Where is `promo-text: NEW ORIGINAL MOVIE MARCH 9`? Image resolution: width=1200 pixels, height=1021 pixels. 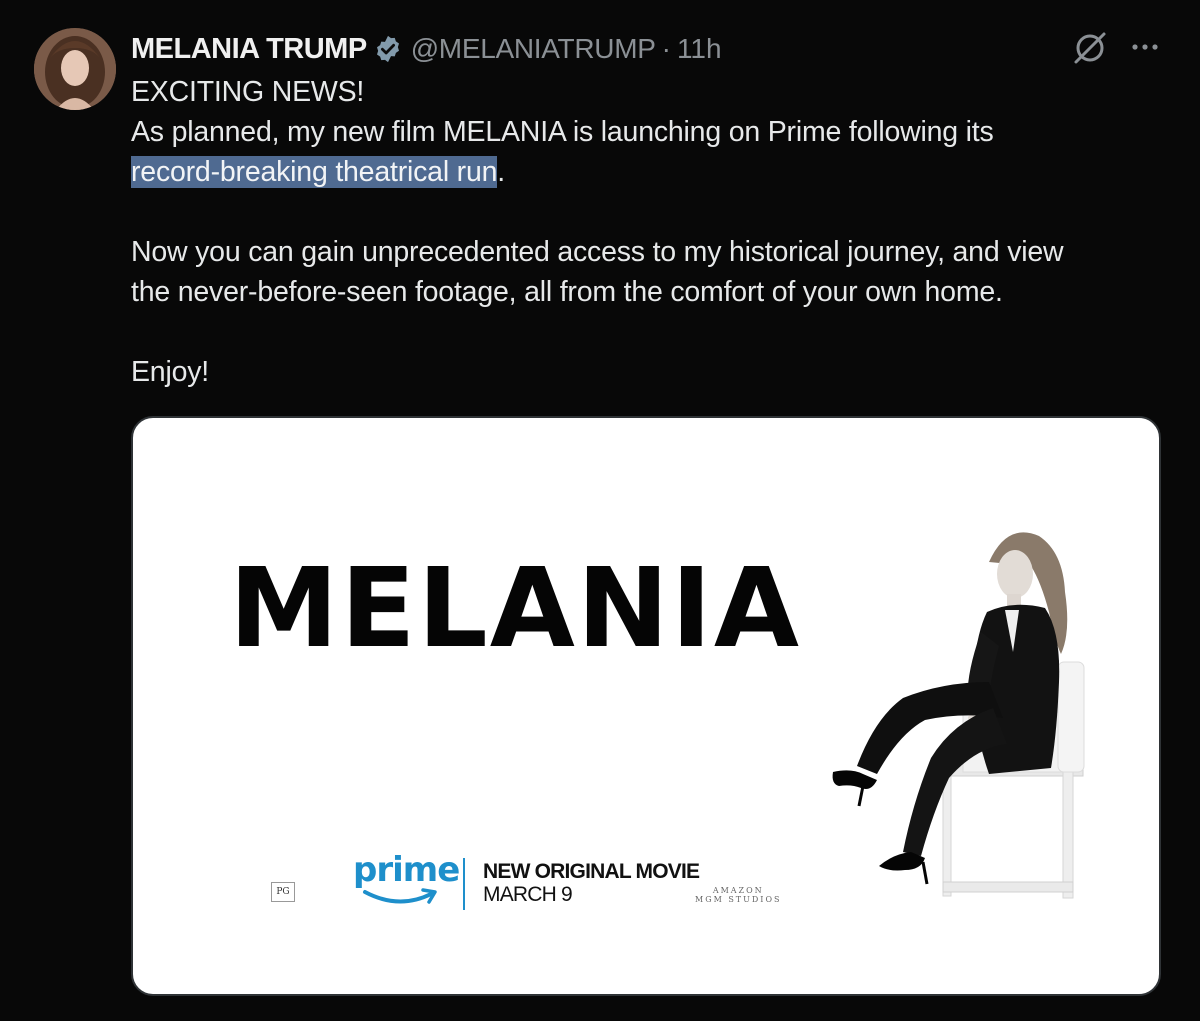
promo-text: NEW ORIGINAL MOVIE MARCH 9 is located at coordinates (591, 883).